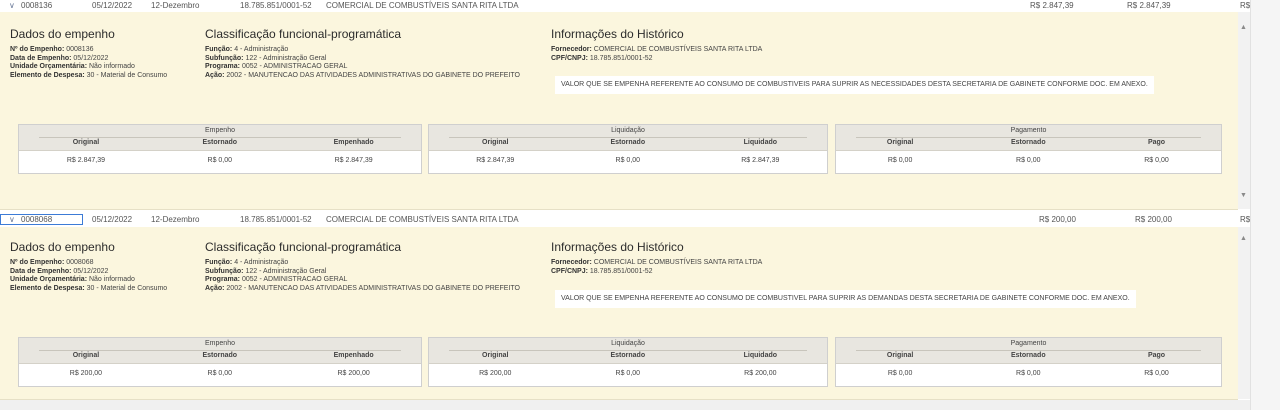 The width and height of the screenshot is (1280, 410). I want to click on record-value-2: R$ 200,00, so click(1153, 219).